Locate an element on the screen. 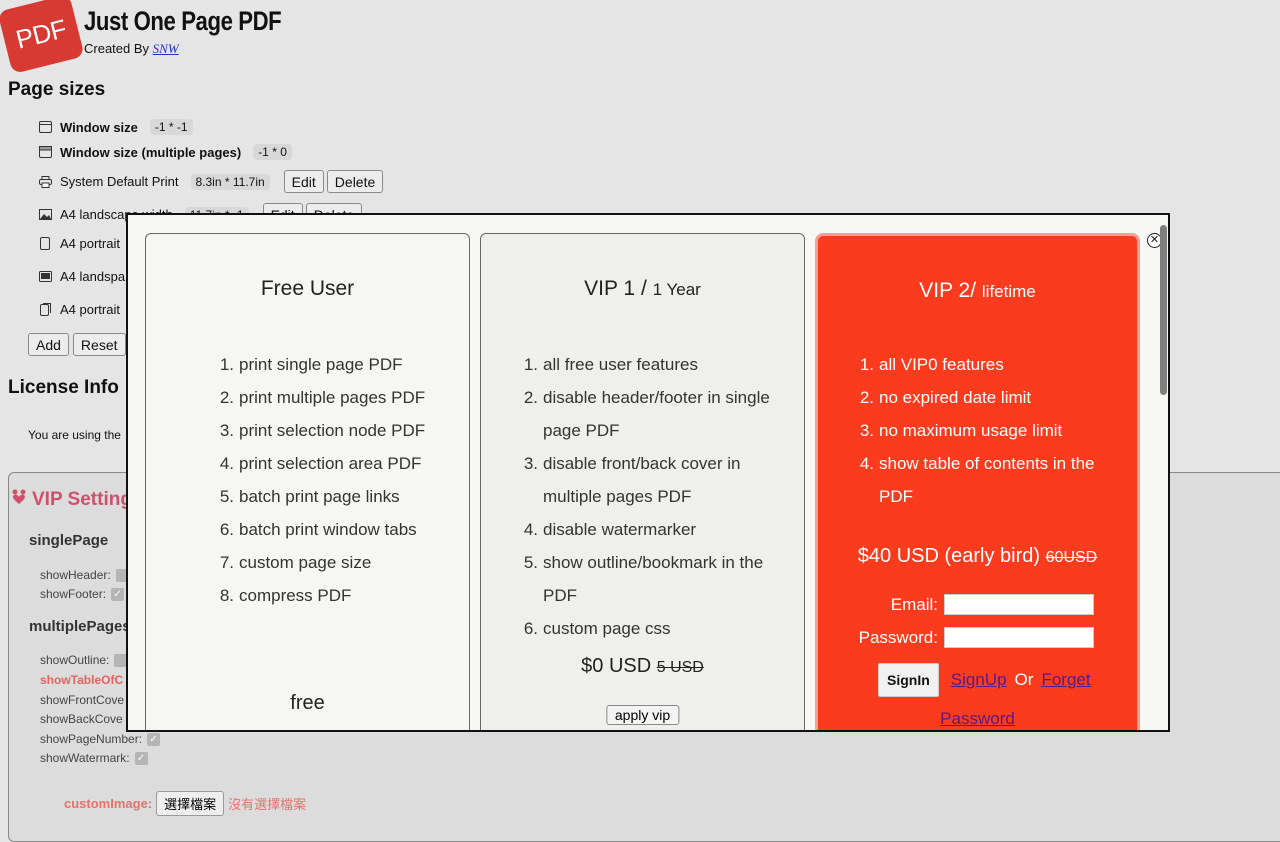 The height and width of the screenshot is (842, 1280). hearts-icon is located at coordinates (19, 500).